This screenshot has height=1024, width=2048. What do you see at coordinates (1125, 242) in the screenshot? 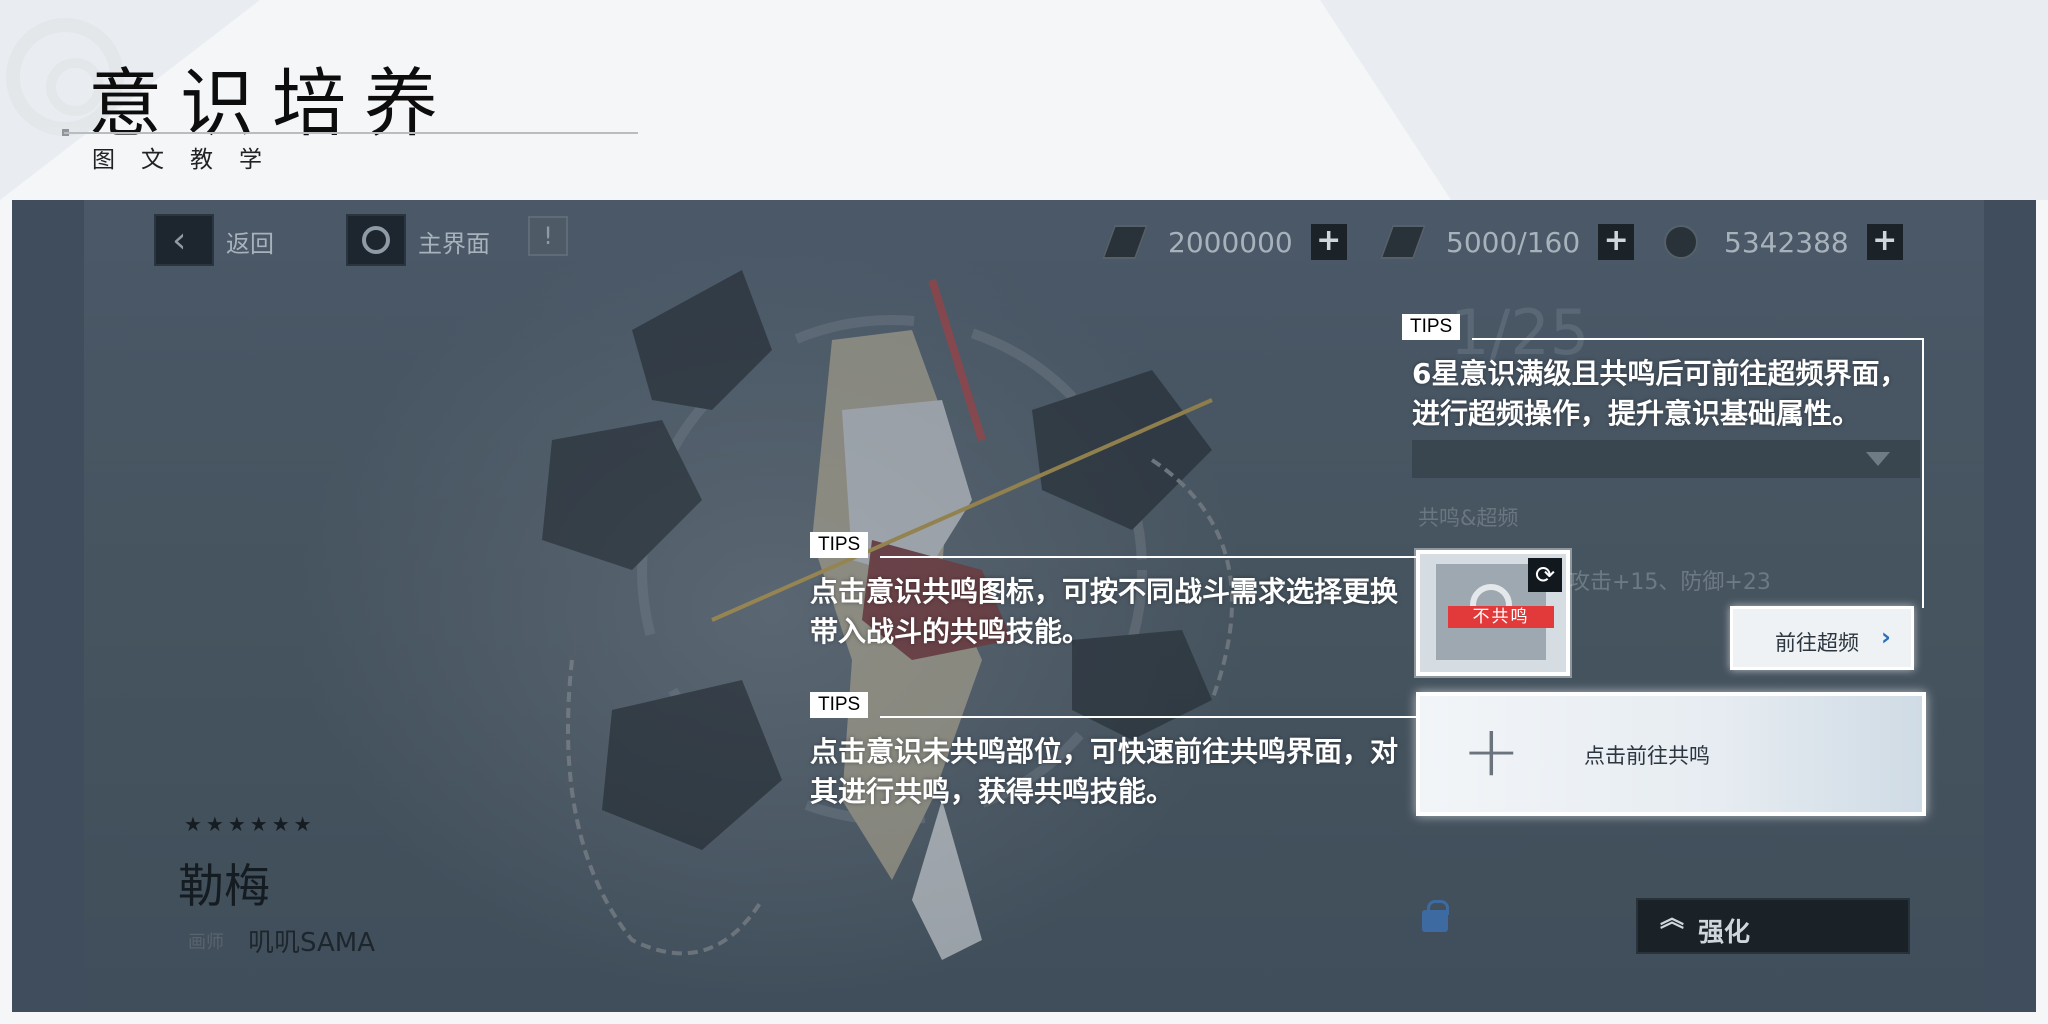
I see `ticket-icon` at bounding box center [1125, 242].